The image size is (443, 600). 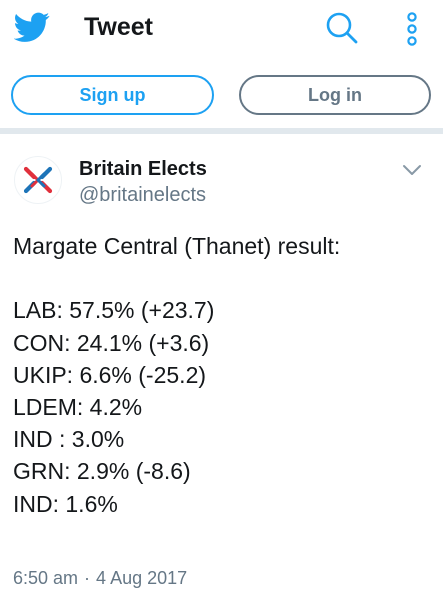 I want to click on page-title: Tweet, so click(x=118, y=27).